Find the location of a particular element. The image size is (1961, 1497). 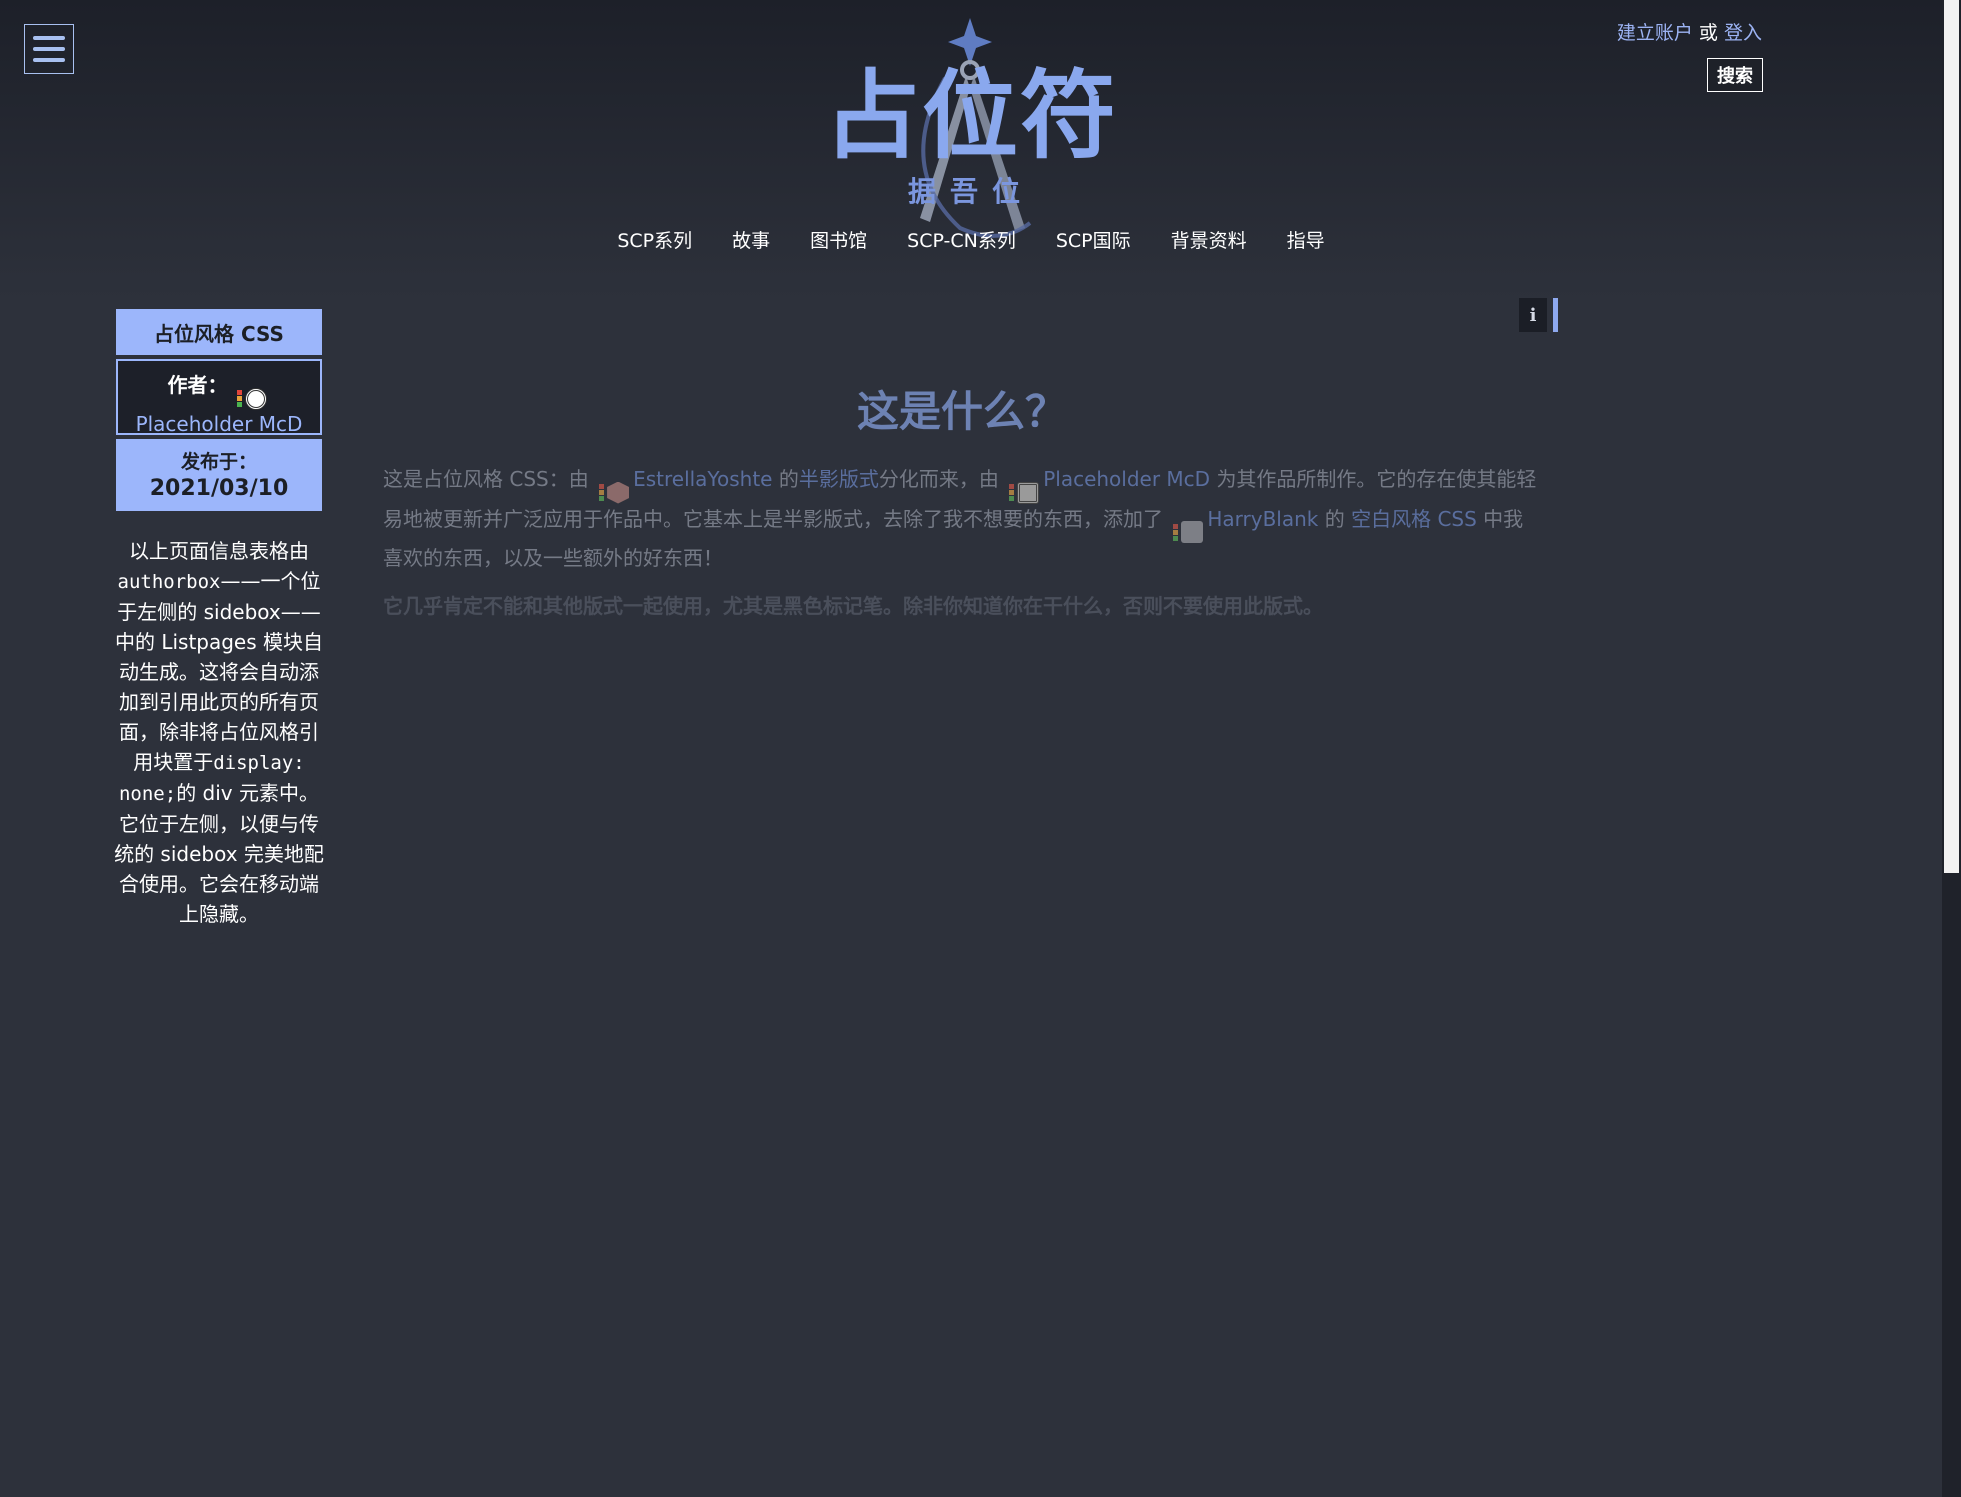

blank-theme-link: 空白风格 CSS is located at coordinates (1414, 519).